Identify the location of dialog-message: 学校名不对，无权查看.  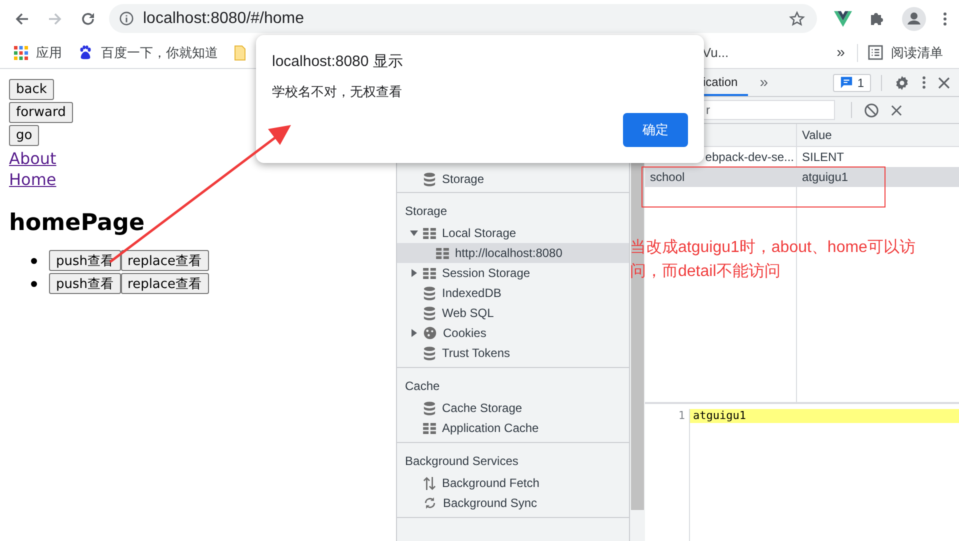
(337, 92).